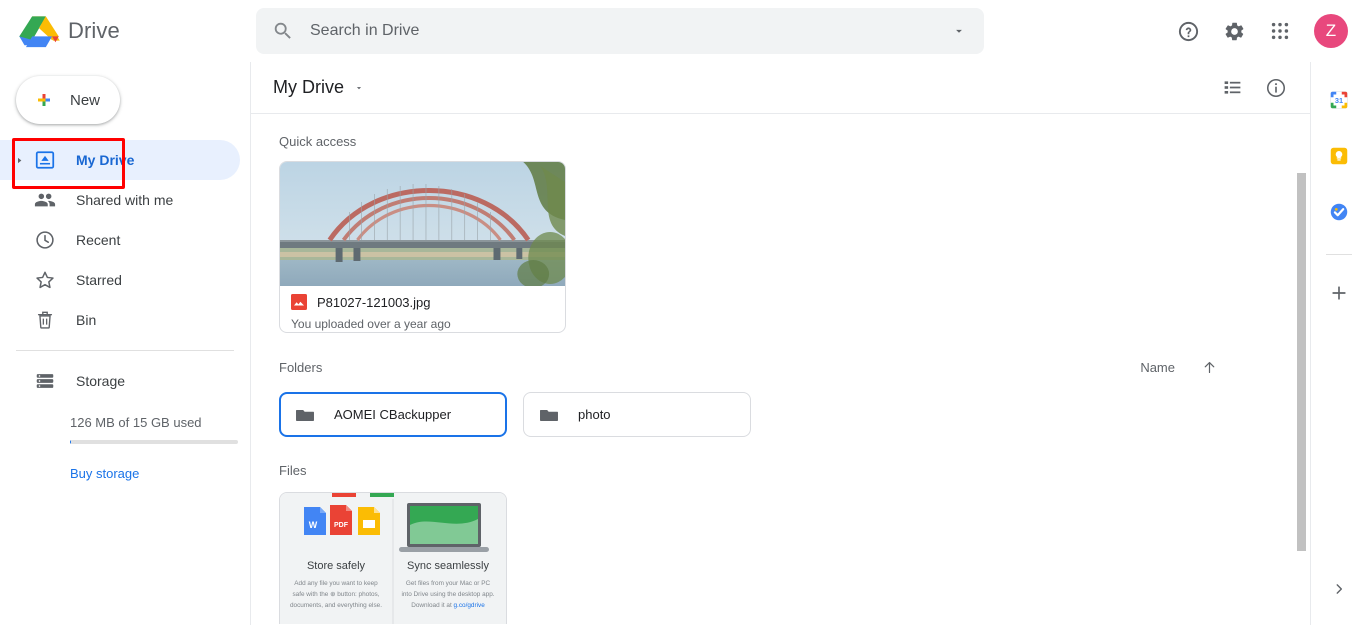 This screenshot has width=1366, height=625. Describe the element at coordinates (422, 224) in the screenshot. I see `quick-access-thumbnail` at that location.